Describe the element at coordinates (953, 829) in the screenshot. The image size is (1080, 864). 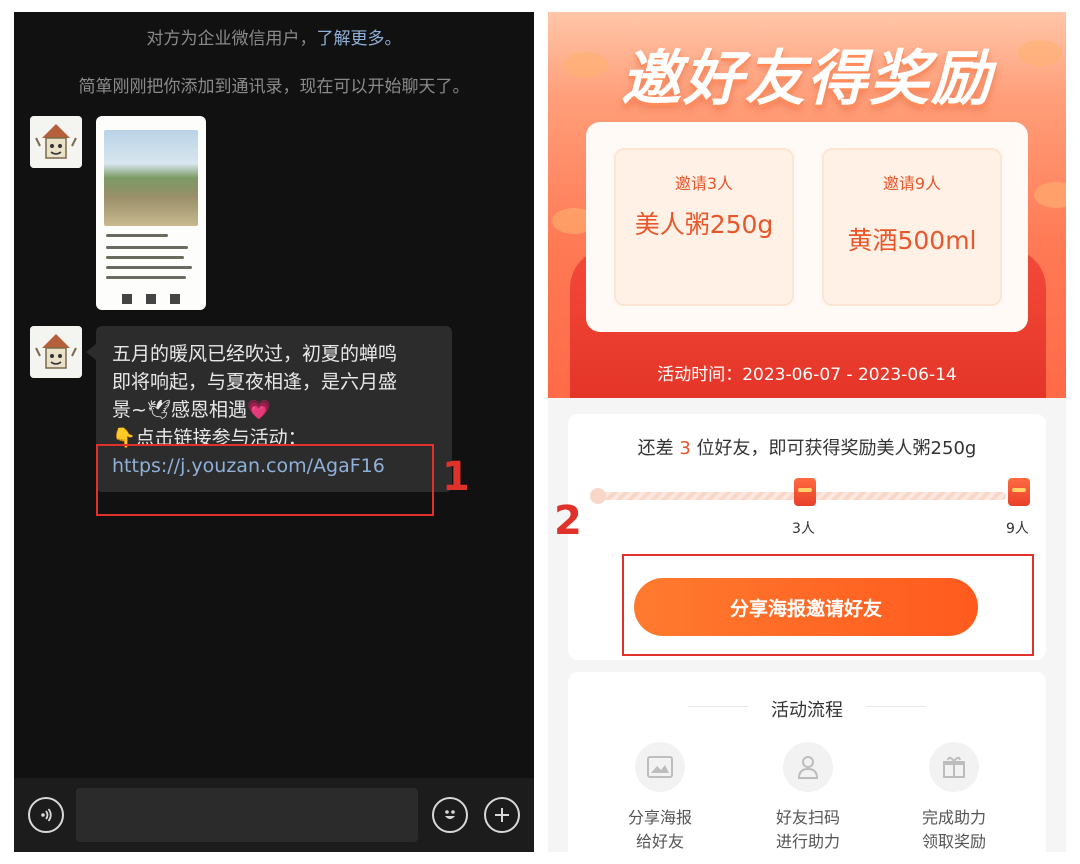
I see `flow-step-label: 完成助力 领取奖励` at that location.